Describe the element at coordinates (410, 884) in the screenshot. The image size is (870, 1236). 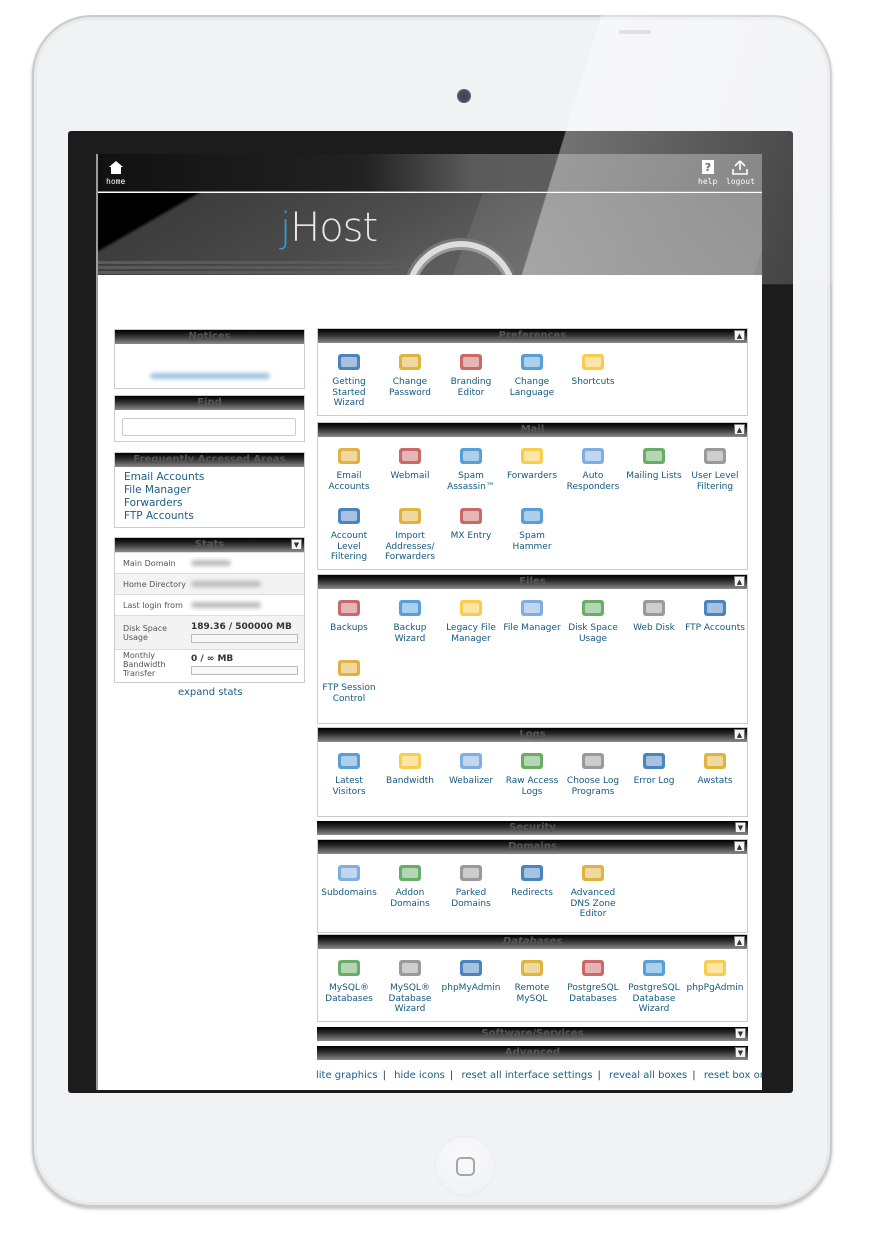
I see `section-item: Addon Domains` at that location.